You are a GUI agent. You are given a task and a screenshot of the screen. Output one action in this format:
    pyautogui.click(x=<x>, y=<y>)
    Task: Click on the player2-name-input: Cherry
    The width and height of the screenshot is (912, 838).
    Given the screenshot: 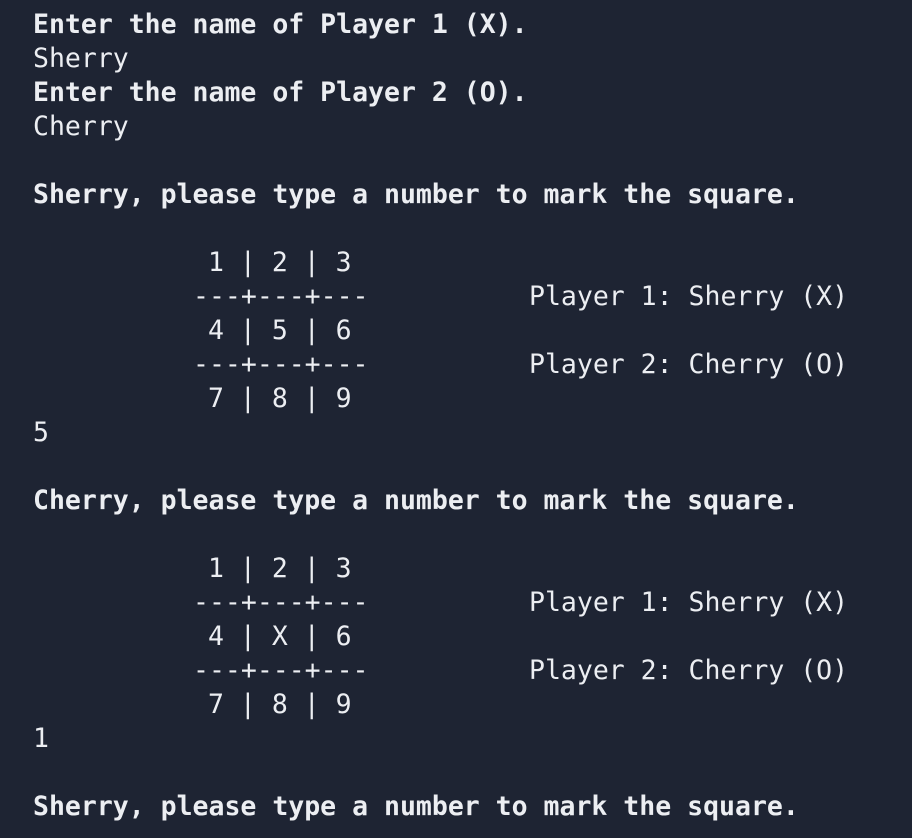 What is the action you would take?
    pyautogui.click(x=81, y=126)
    